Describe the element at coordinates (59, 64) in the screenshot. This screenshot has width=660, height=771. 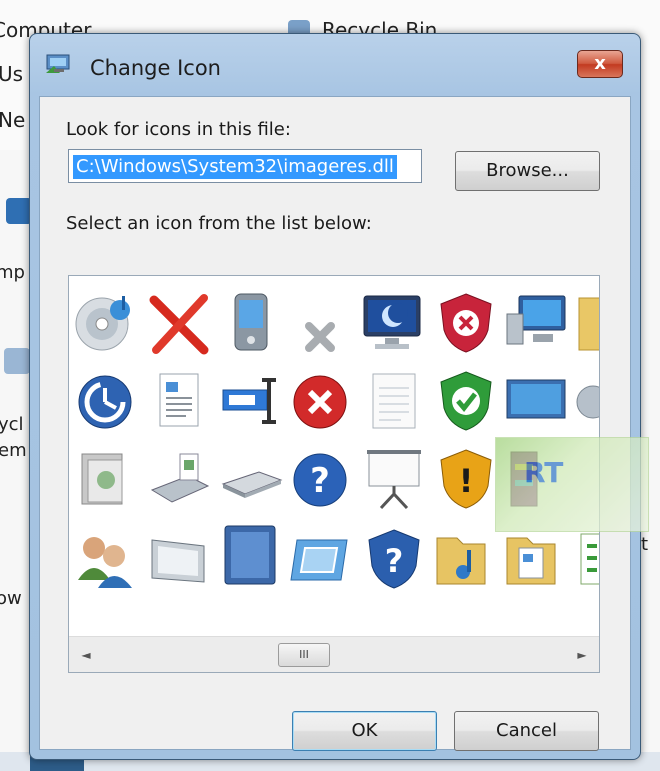
I see `dialog-app-icon` at that location.